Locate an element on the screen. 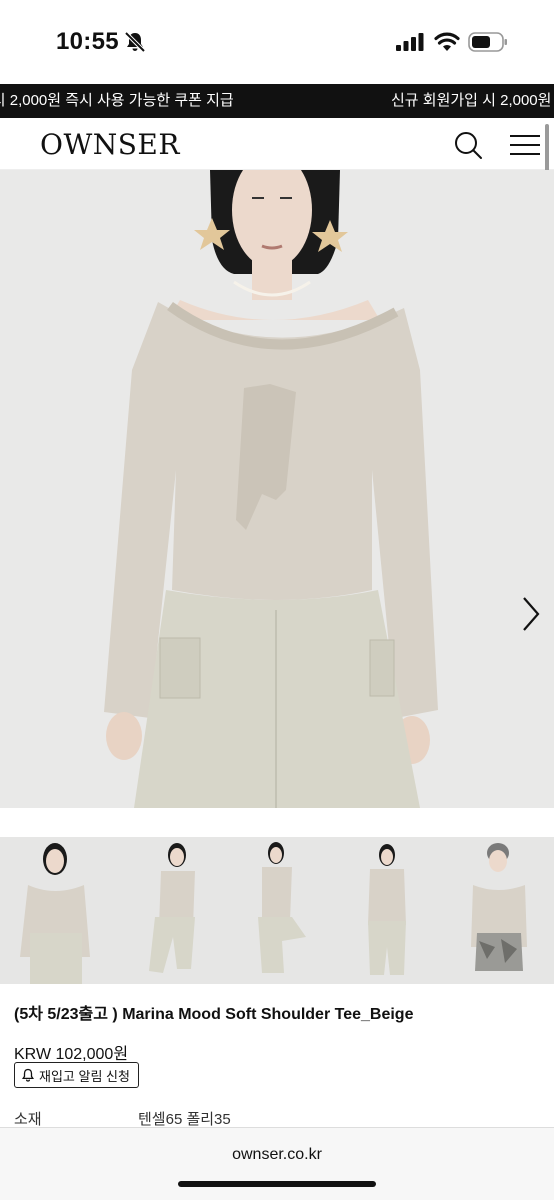 The image size is (554, 1200). battery-icon is located at coordinates (487, 42).